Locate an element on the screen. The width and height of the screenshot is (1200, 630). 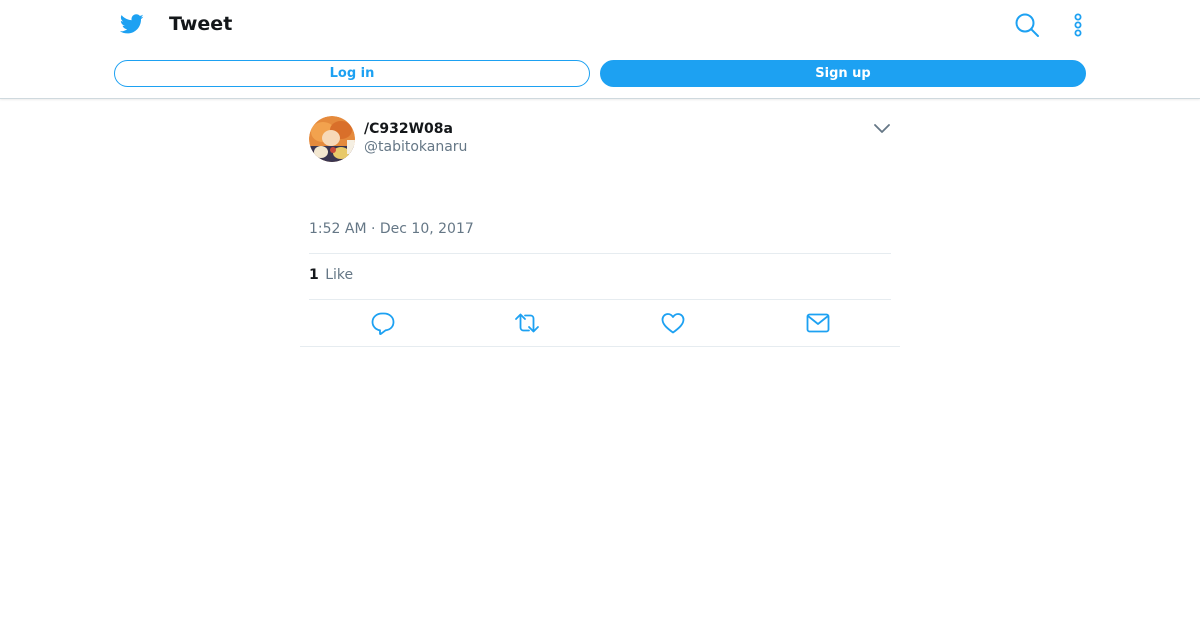
twitter-bird-icon is located at coordinates (132, 24).